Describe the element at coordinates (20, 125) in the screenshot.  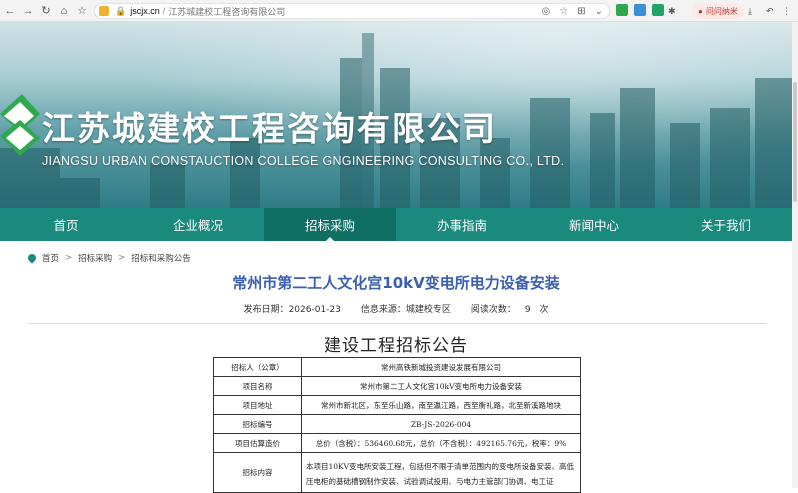
I see `company-logo-icon` at that location.